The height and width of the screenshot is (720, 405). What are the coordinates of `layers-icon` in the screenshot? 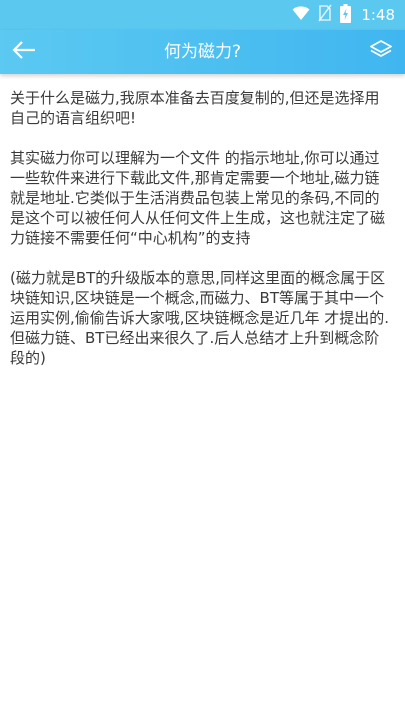 It's located at (381, 52).